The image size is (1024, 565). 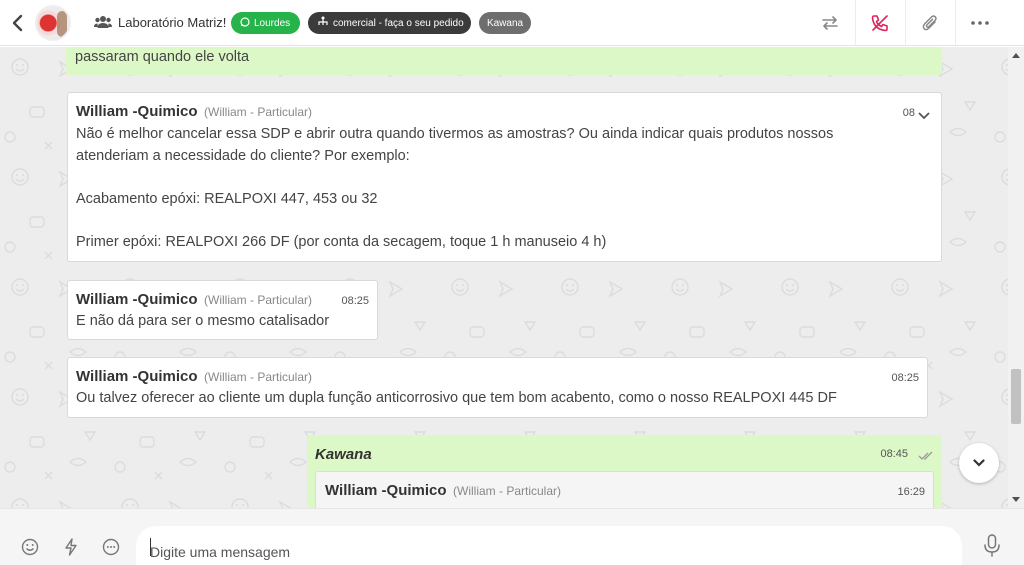 I want to click on quoted-sender: William -Quimico (William - Particular), so click(x=443, y=491).